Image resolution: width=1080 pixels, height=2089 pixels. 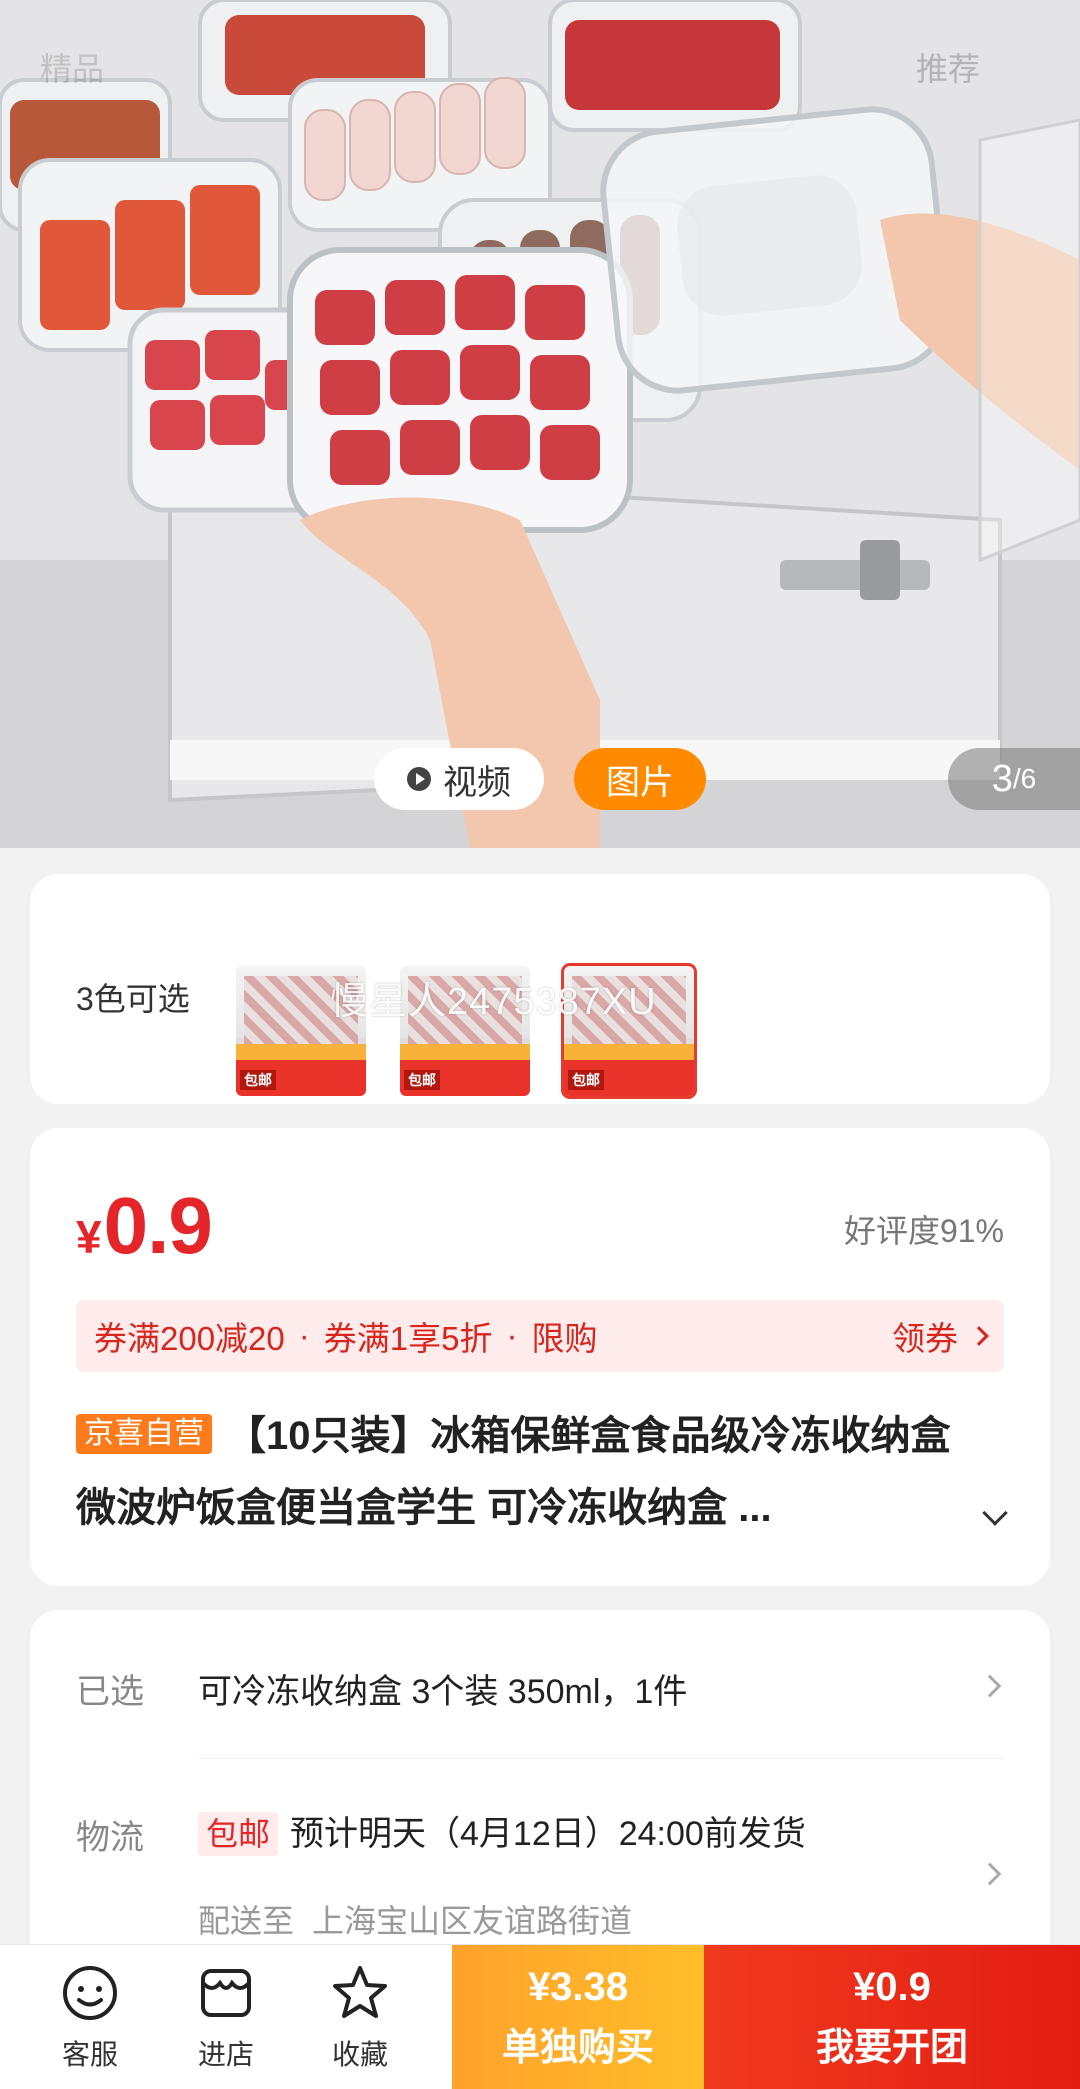 I want to click on image-label: 图片, so click(x=640, y=782).